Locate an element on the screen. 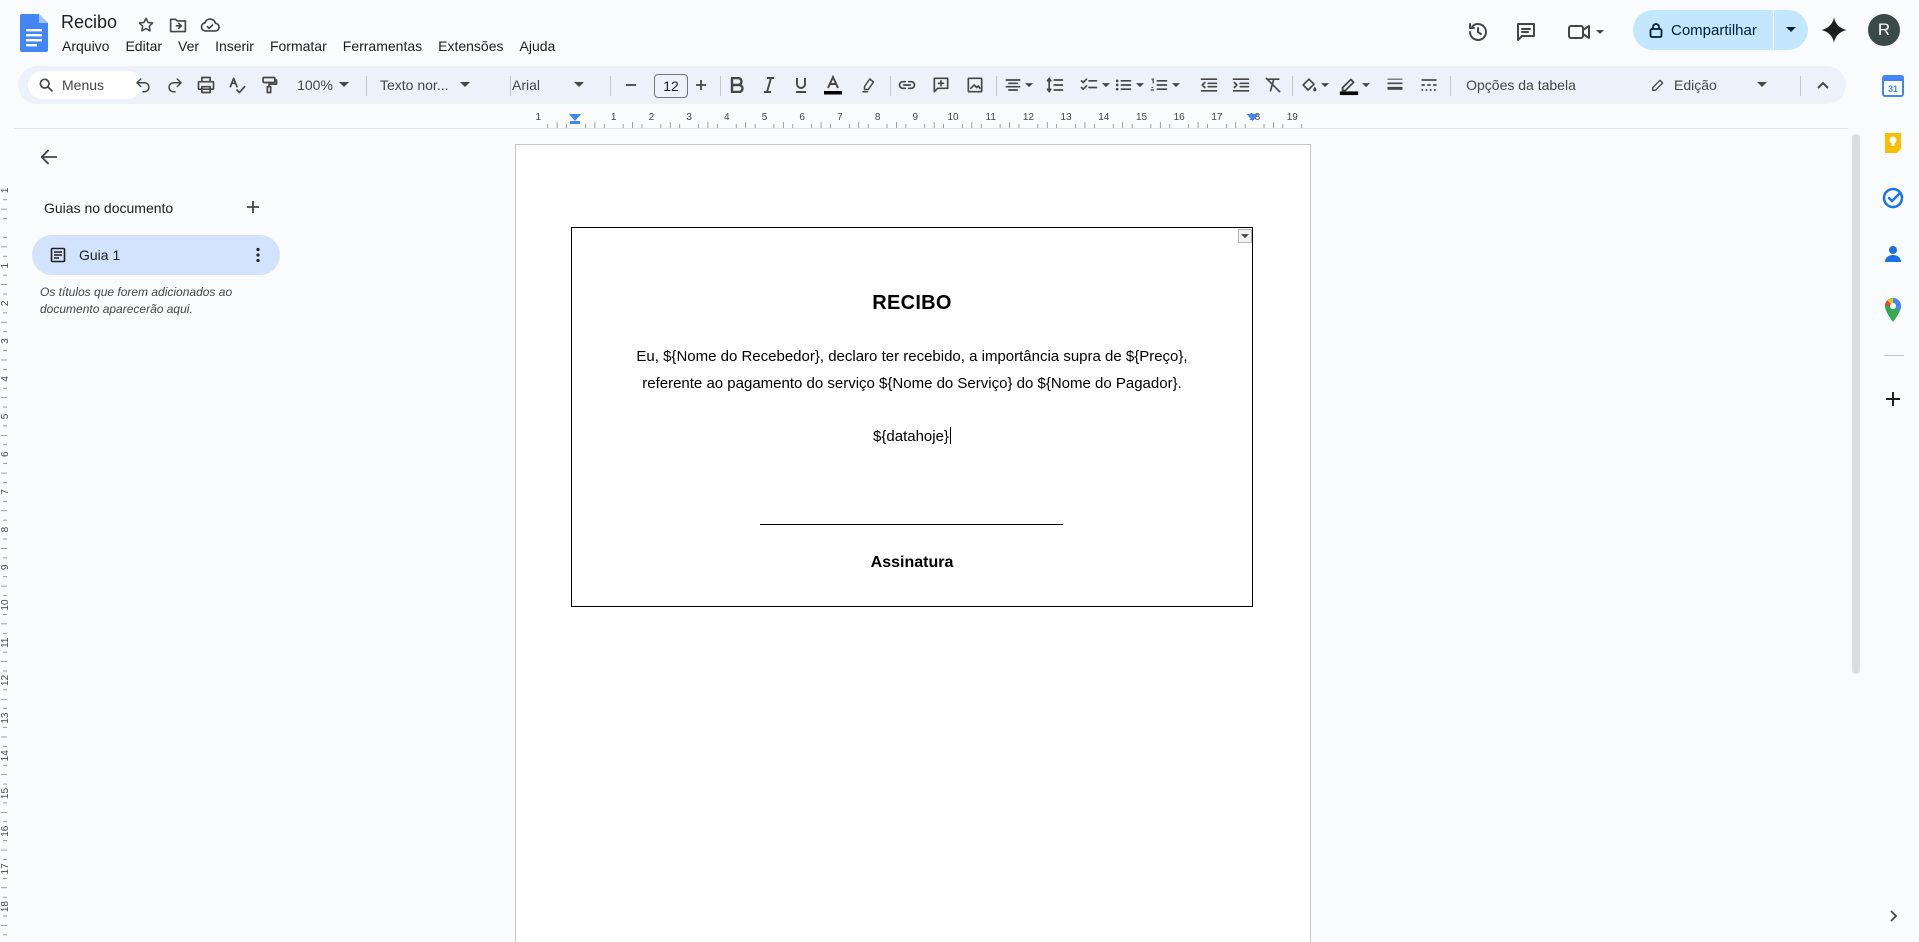 This screenshot has width=1919, height=942. expand-panel-chevron-icon is located at coordinates (1893, 916).